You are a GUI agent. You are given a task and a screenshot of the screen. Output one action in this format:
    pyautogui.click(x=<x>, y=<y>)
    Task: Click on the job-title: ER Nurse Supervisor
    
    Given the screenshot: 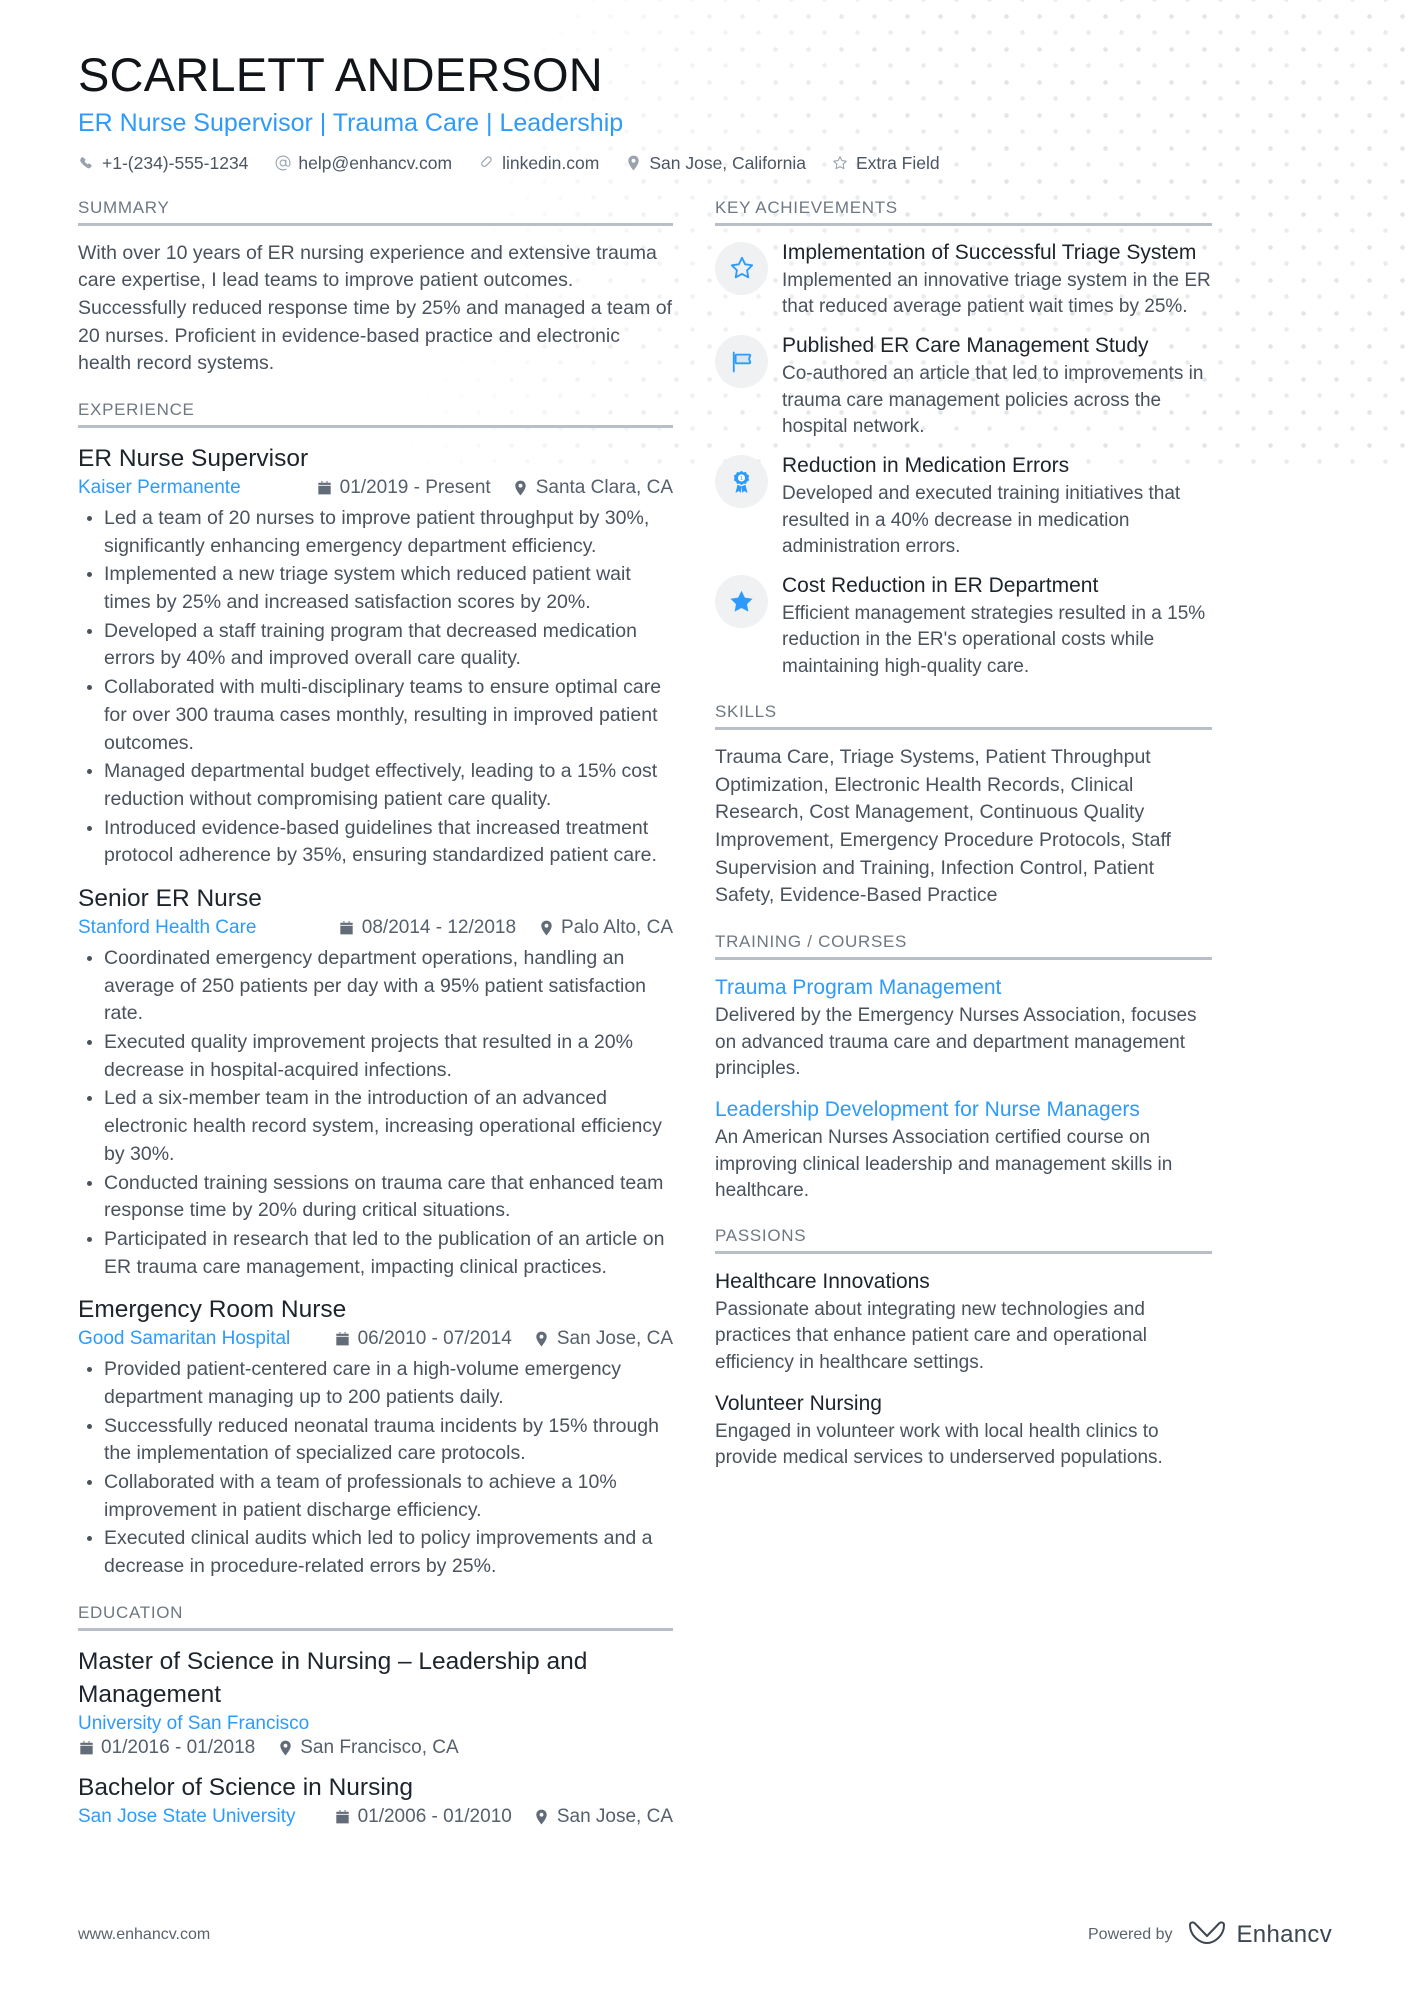 What is the action you would take?
    pyautogui.click(x=193, y=458)
    